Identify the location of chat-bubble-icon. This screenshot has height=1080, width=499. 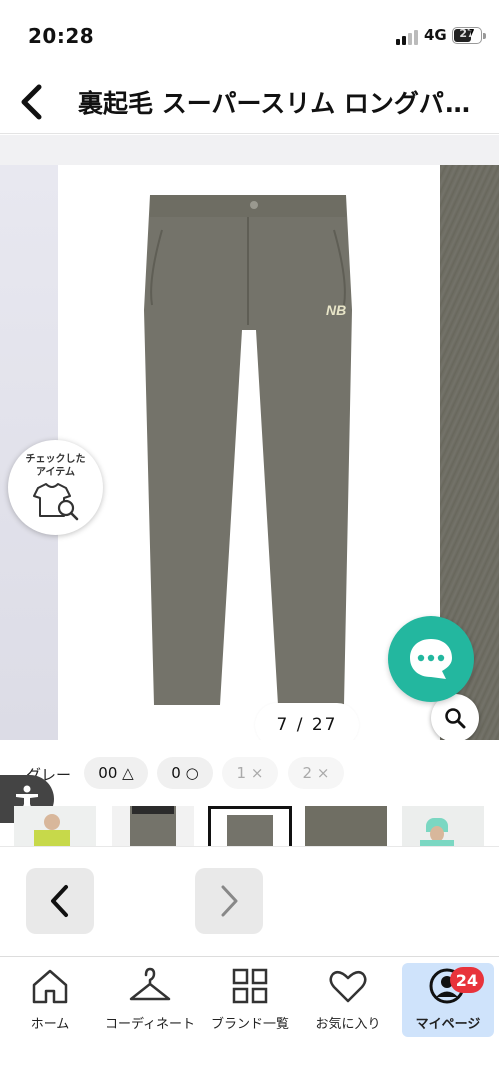
(431, 659).